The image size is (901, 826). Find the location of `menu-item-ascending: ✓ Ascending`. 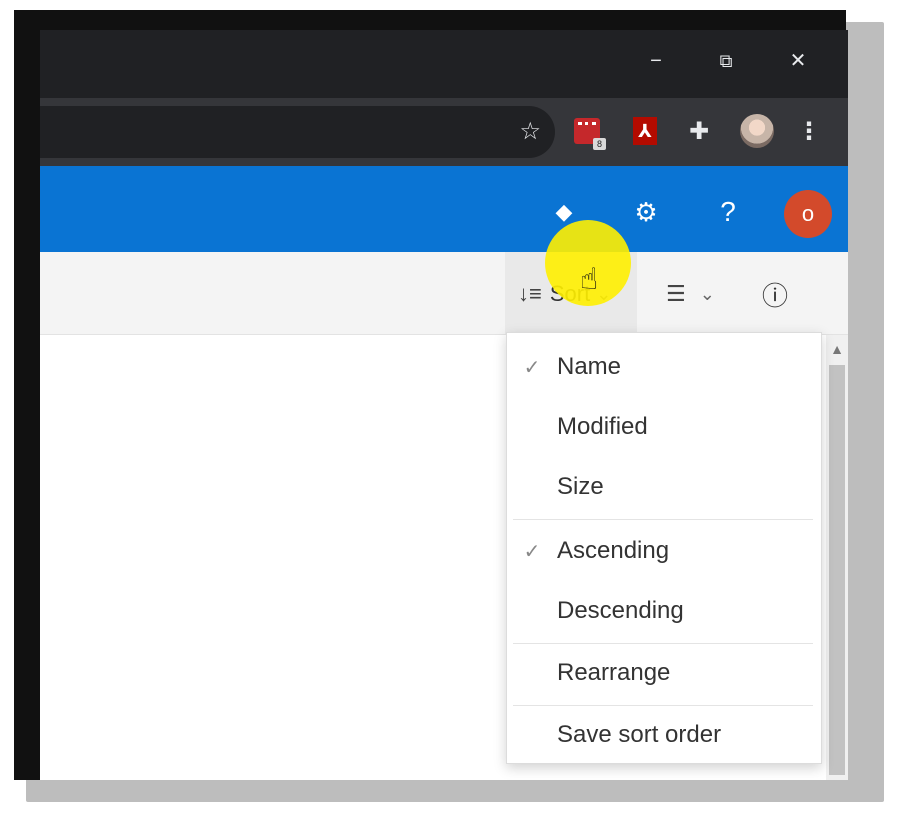

menu-item-ascending: ✓ Ascending is located at coordinates (664, 551).